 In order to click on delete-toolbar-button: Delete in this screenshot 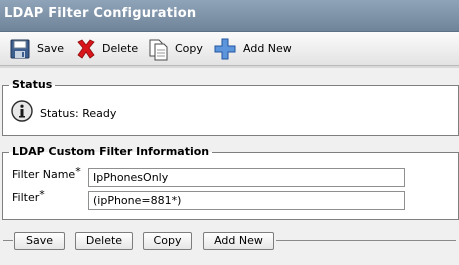, I will do `click(105, 48)`.